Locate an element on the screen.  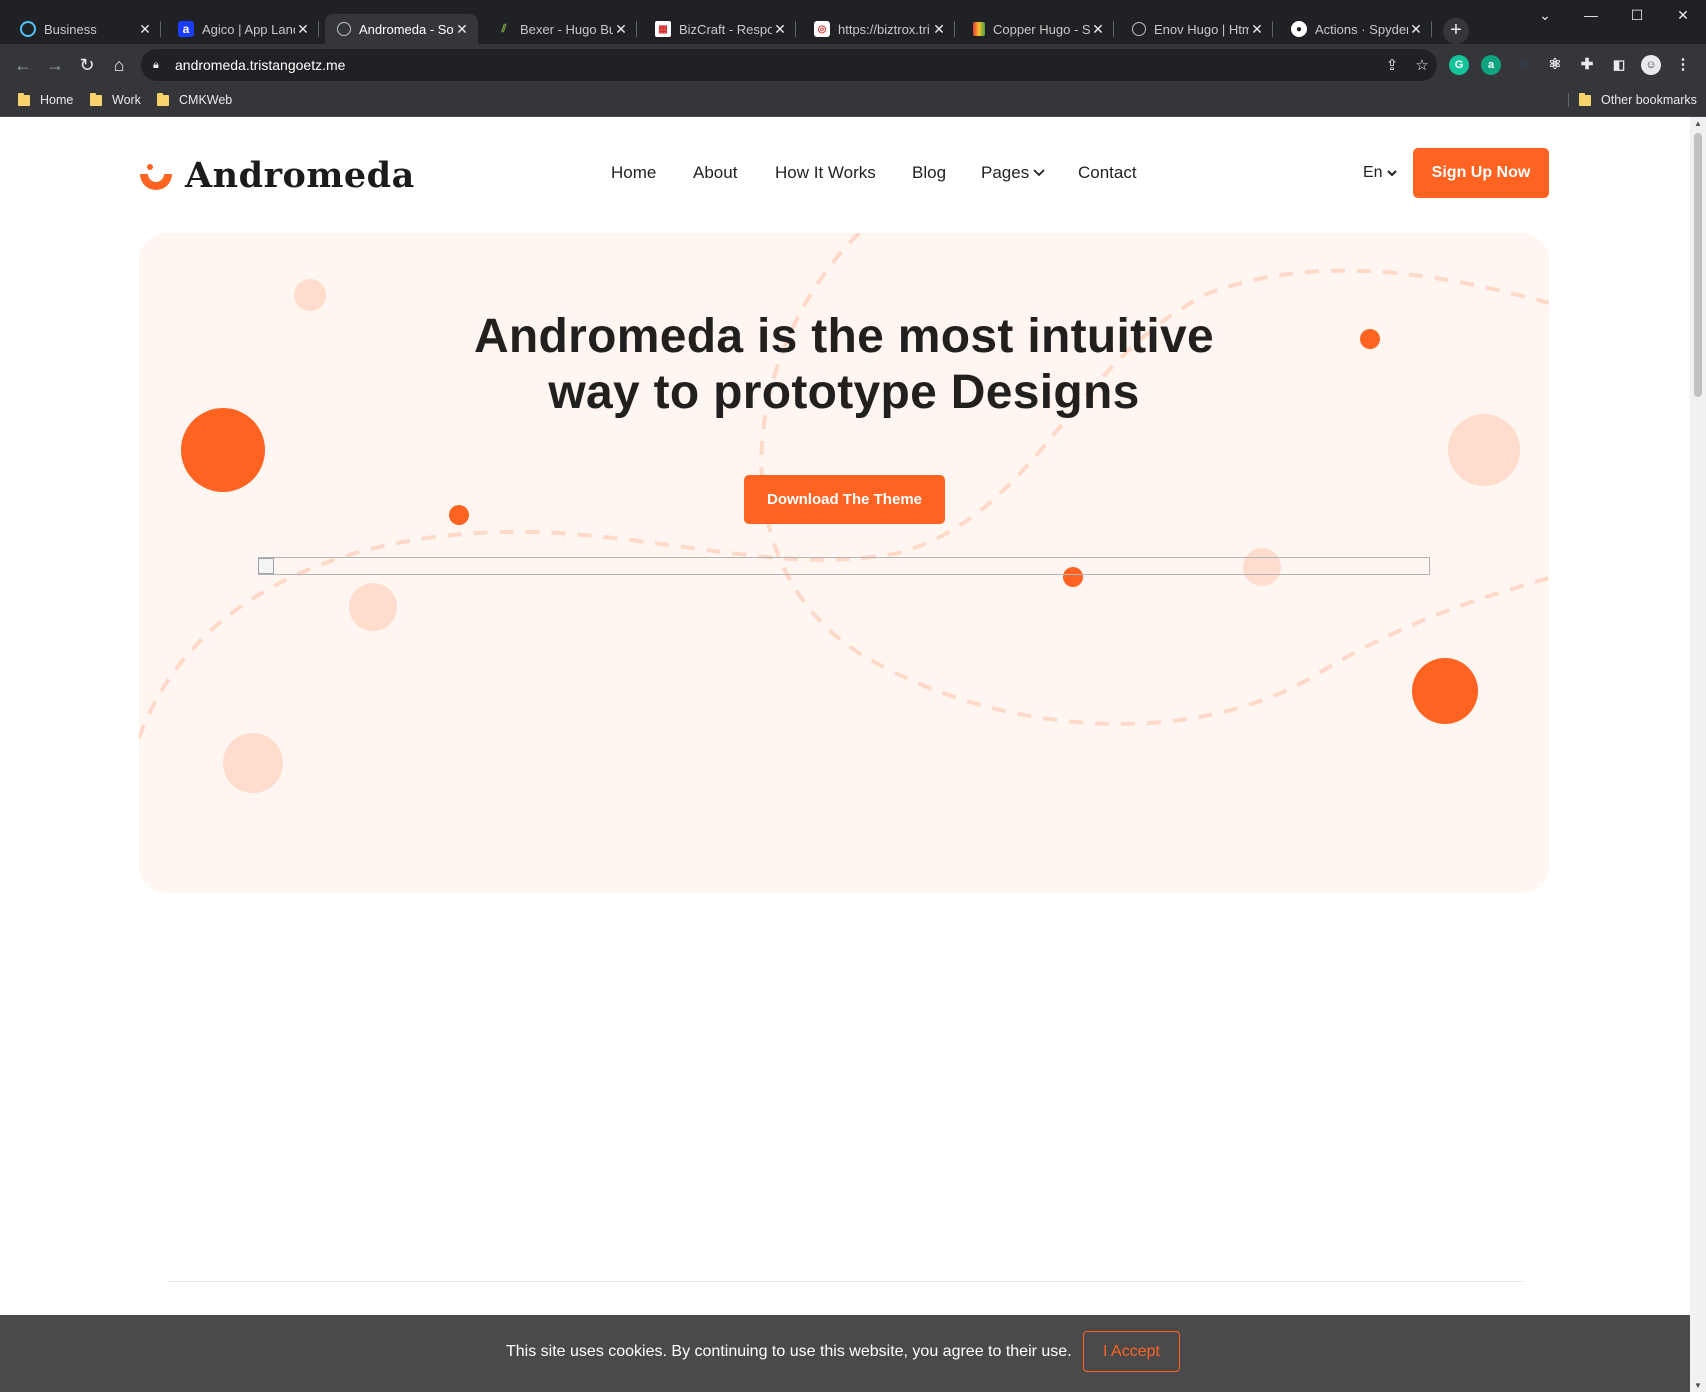
tab-title: Copper Hugo - Si is located at coordinates (1041, 29).